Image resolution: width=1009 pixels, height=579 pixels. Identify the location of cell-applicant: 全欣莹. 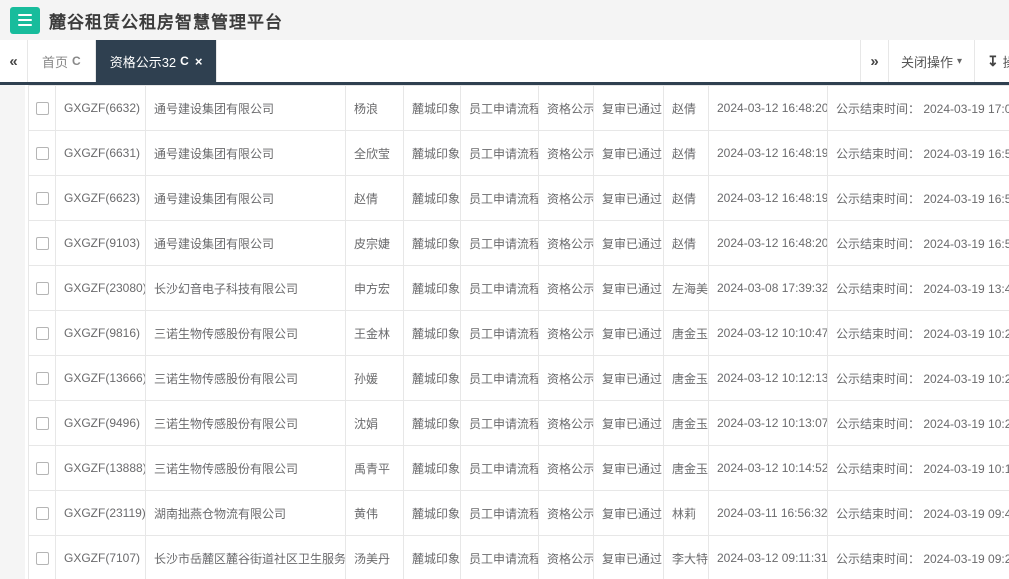
(374, 153).